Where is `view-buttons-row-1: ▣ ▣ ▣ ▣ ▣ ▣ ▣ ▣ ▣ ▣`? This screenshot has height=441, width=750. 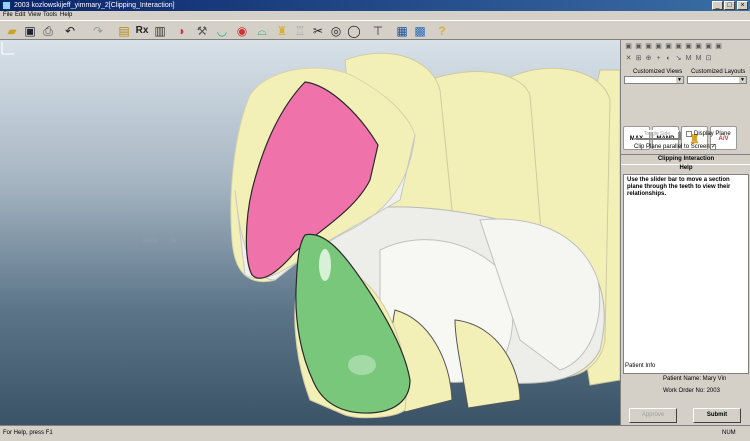
view-buttons-row-1: ▣ ▣ ▣ ▣ ▣ ▣ ▣ ▣ ▣ ▣ is located at coordinates (673, 47).